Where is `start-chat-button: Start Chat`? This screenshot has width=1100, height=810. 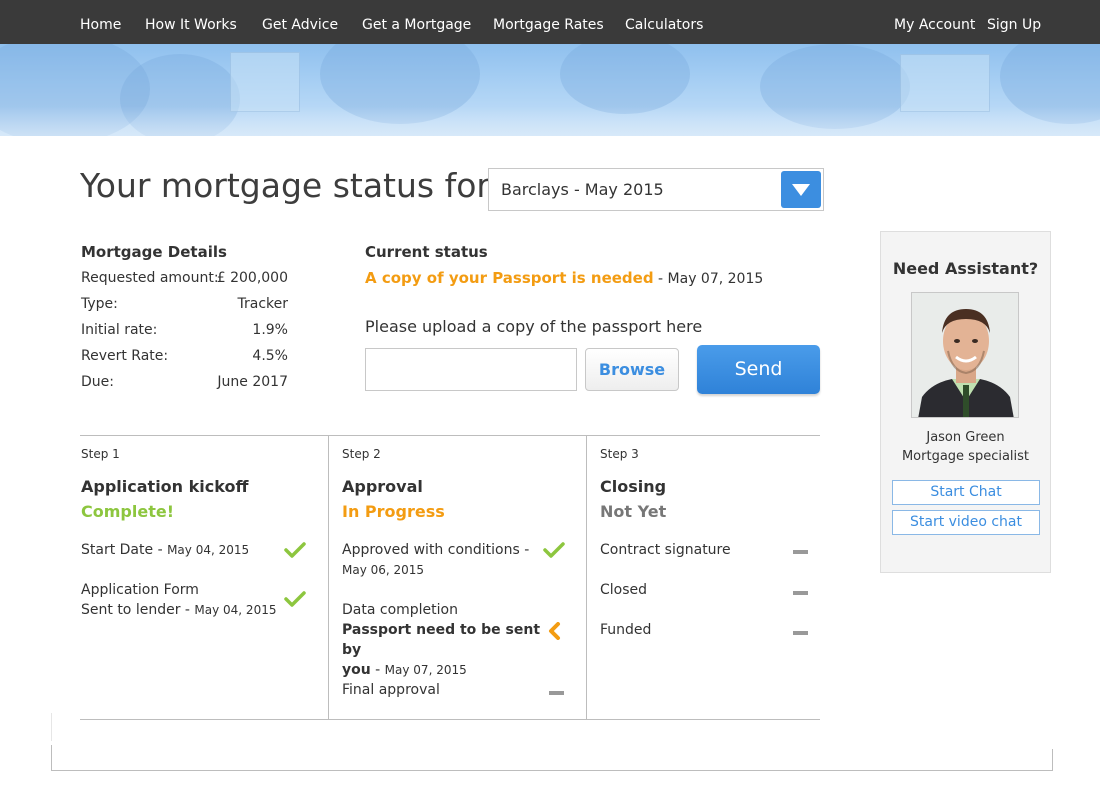
start-chat-button: Start Chat is located at coordinates (966, 492).